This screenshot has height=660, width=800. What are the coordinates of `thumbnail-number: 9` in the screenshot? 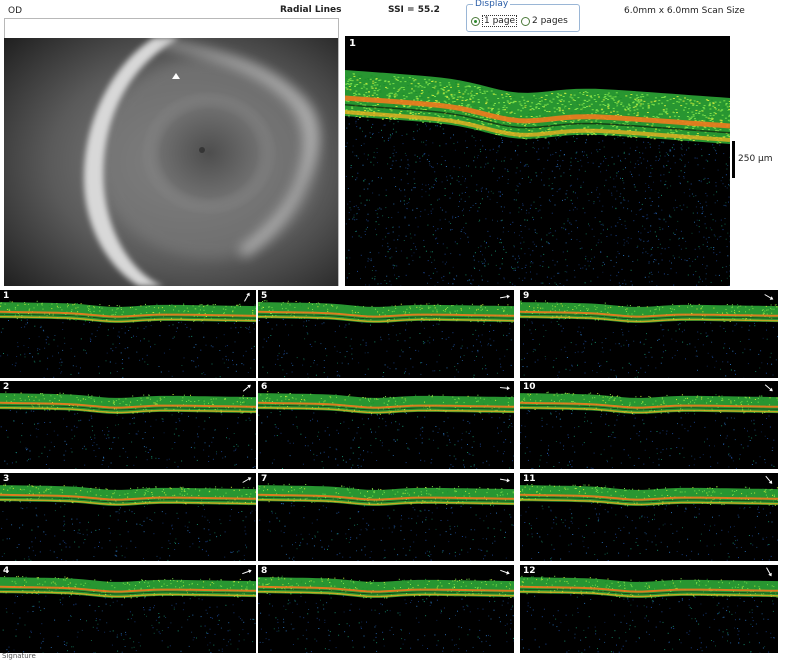 It's located at (526, 296).